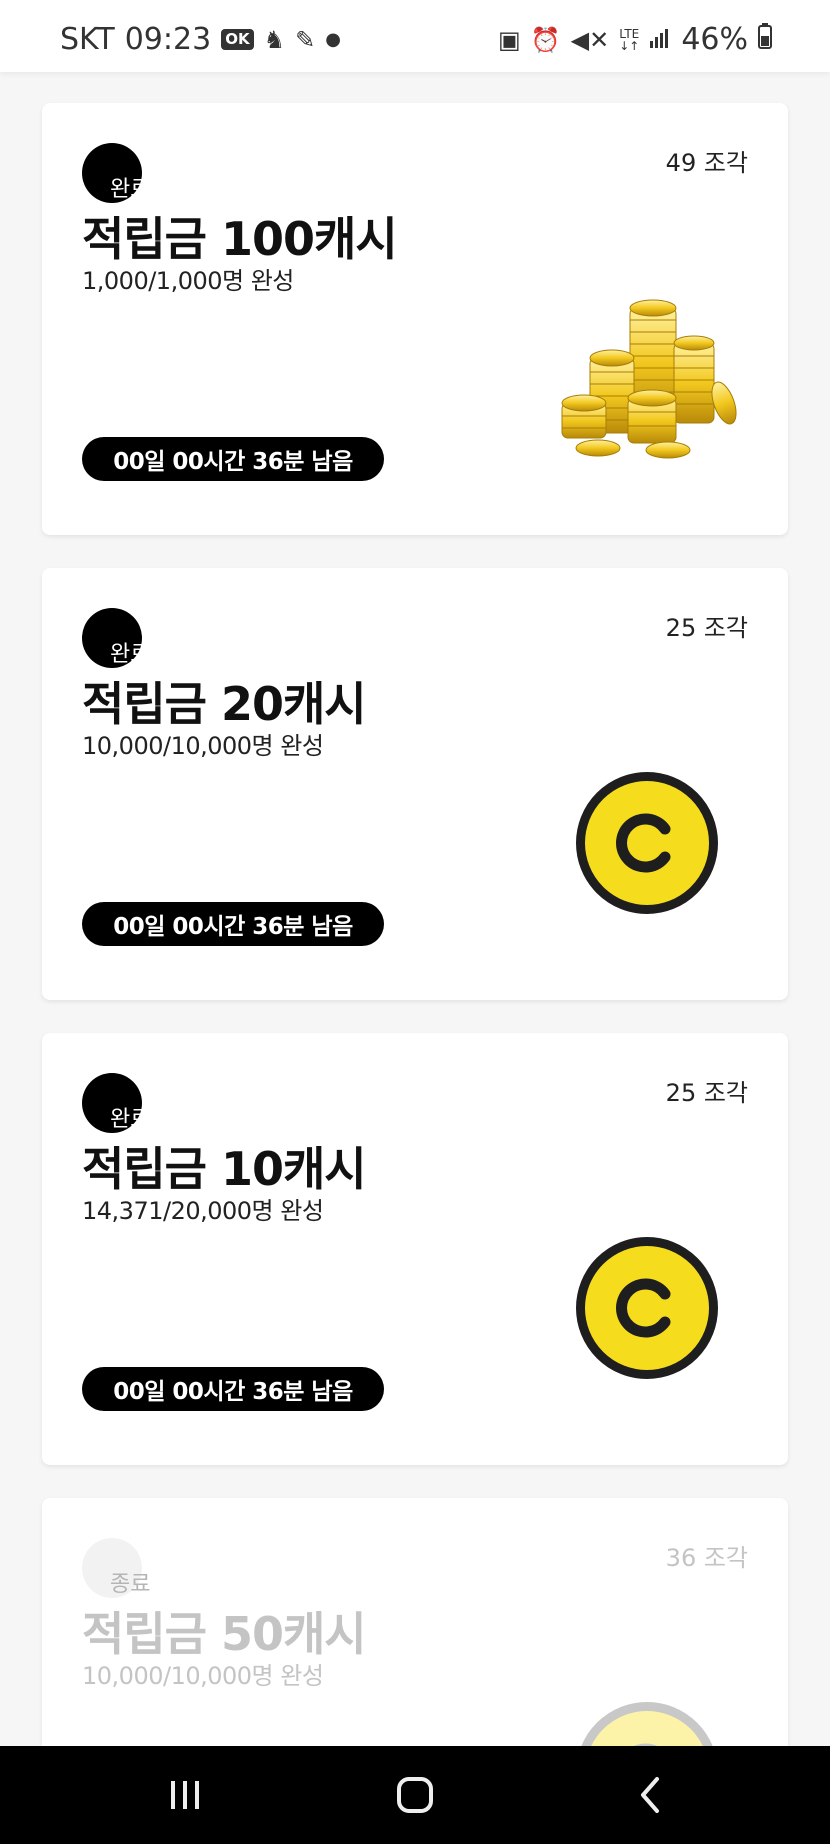  What do you see at coordinates (224, 704) in the screenshot?
I see `reward-title: 적립금 20캐시` at bounding box center [224, 704].